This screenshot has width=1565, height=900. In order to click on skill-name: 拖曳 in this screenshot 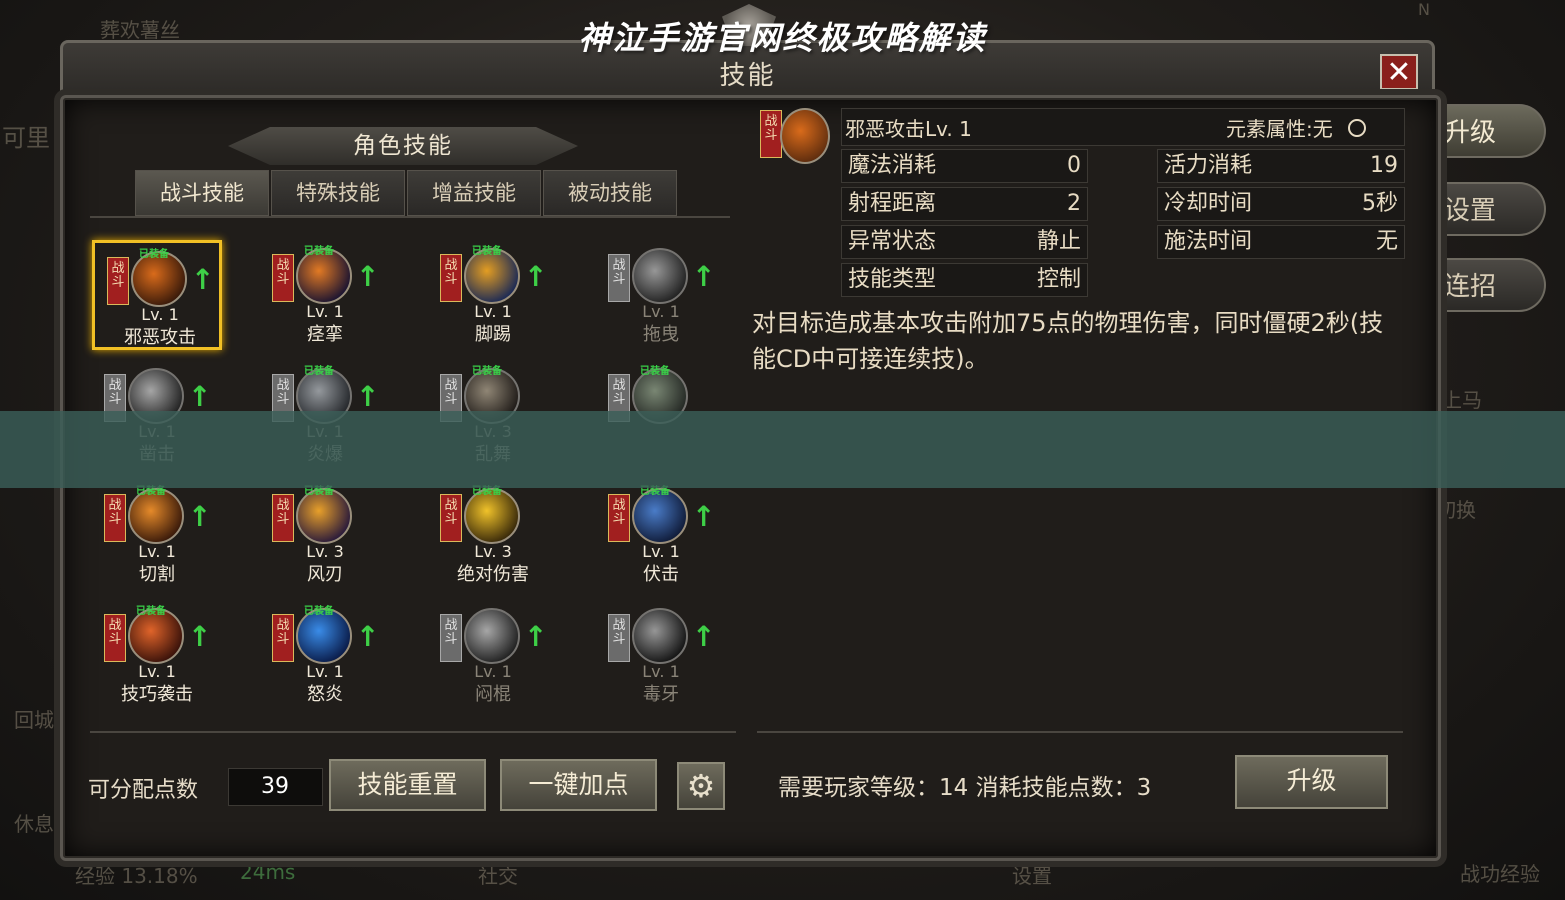, I will do `click(661, 334)`.